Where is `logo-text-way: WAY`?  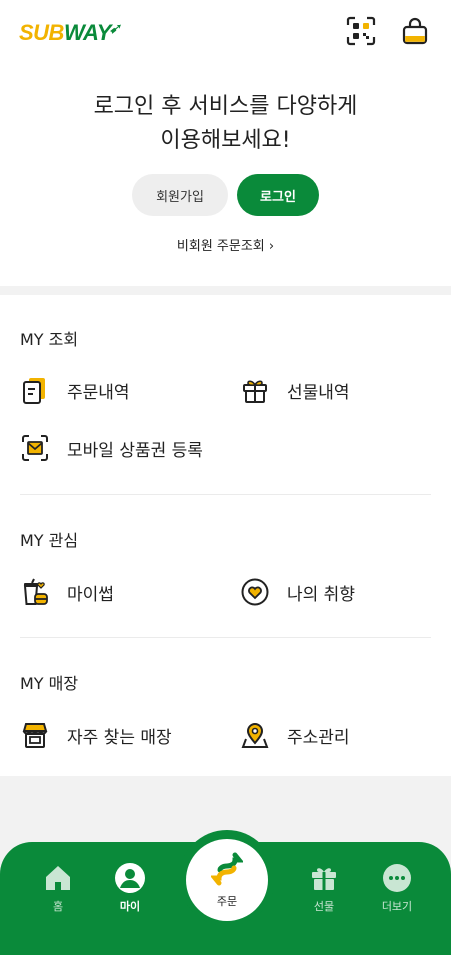
logo-text-way: WAY is located at coordinates (87, 32).